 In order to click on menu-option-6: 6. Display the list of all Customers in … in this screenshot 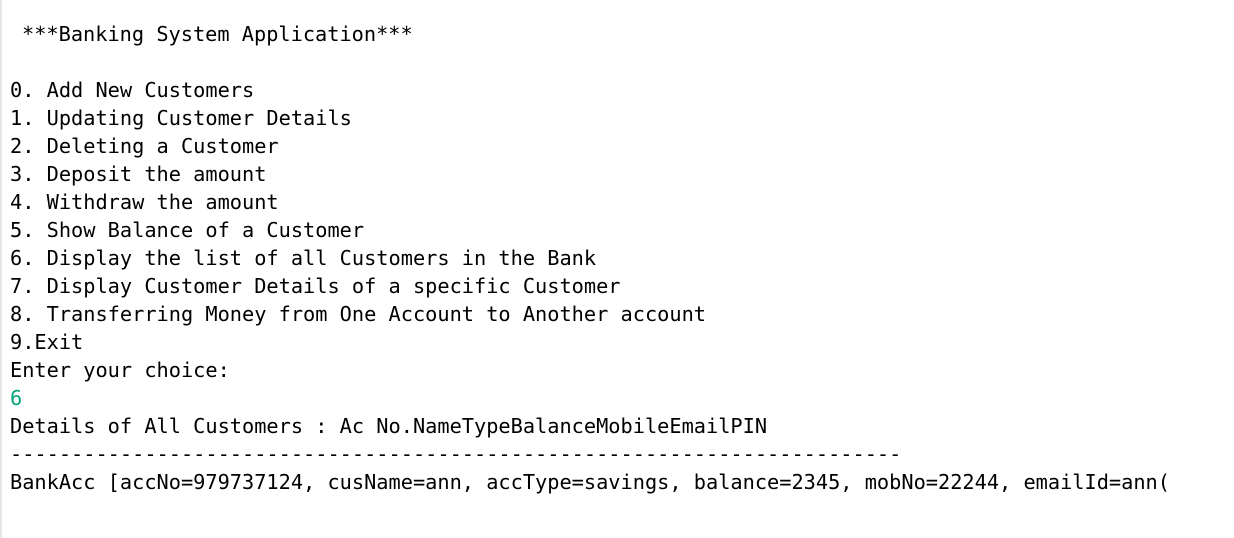, I will do `click(303, 258)`.